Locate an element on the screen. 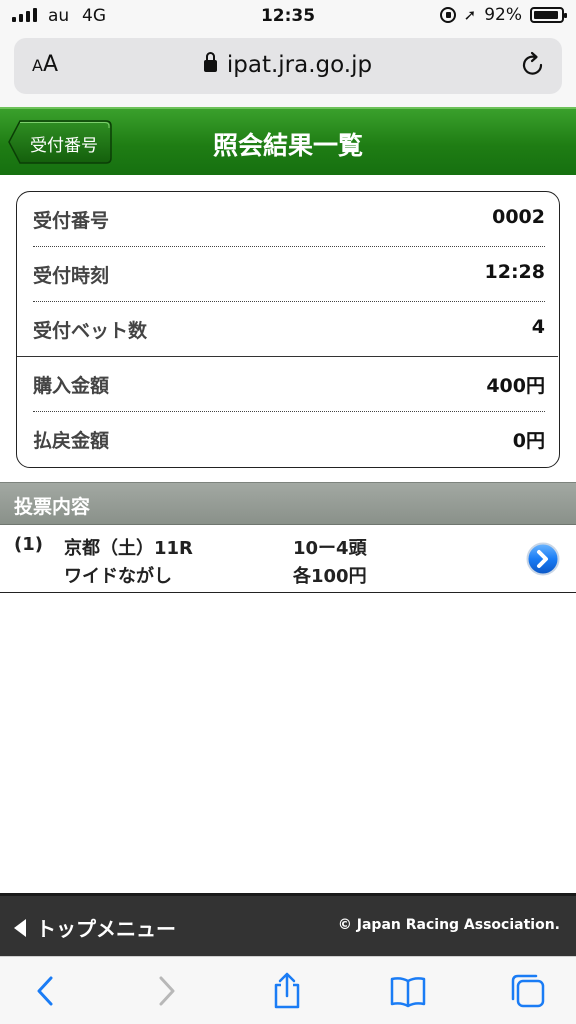 This screenshot has height=1024, width=576. bet-list-item: (1) 京都（土）11R ワイドながし 10ー4頭 各100円 is located at coordinates (288, 559).